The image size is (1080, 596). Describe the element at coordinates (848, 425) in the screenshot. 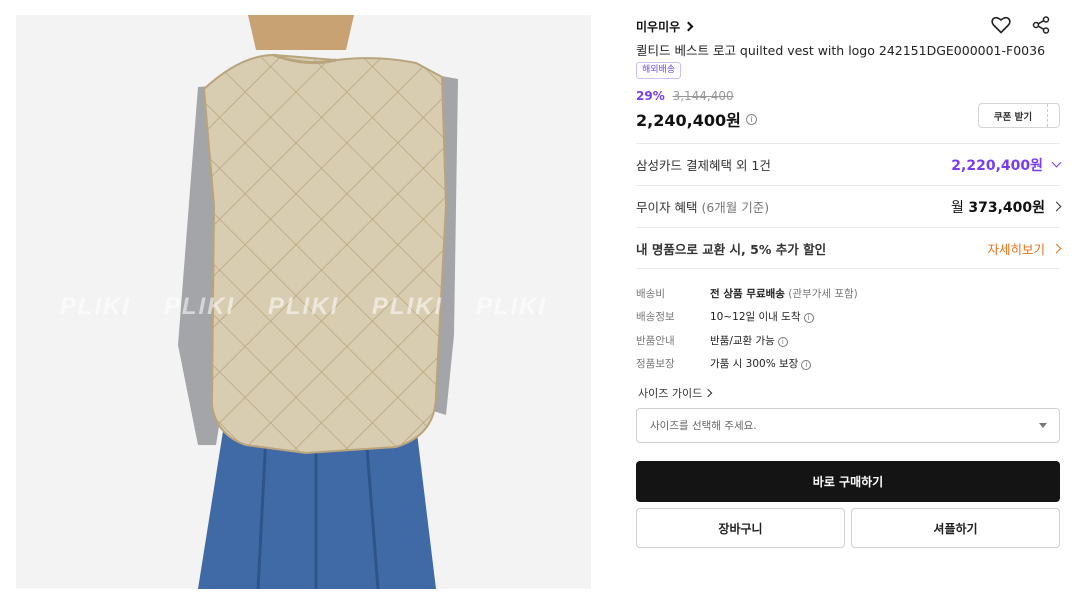

I see `size-select: 사이즈를 선택해 주세요.` at that location.